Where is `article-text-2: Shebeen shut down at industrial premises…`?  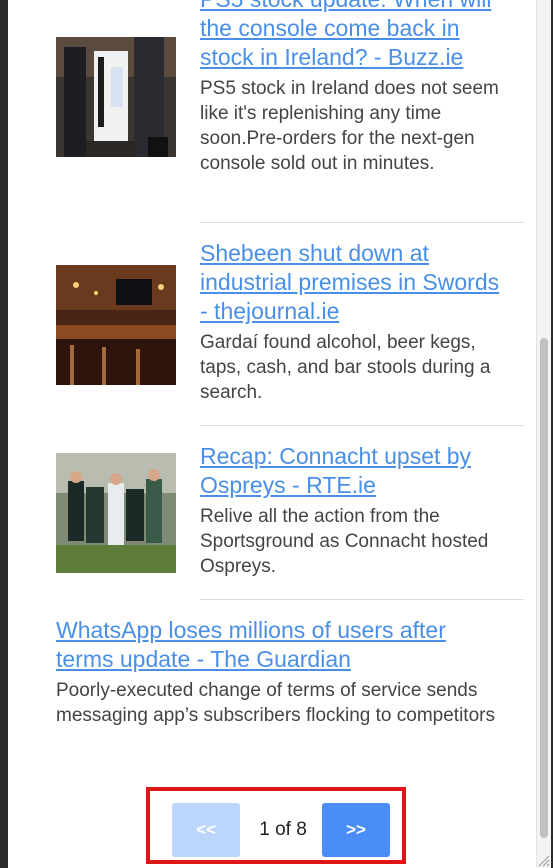 article-text-2: Shebeen shut down at industrial premises… is located at coordinates (350, 322).